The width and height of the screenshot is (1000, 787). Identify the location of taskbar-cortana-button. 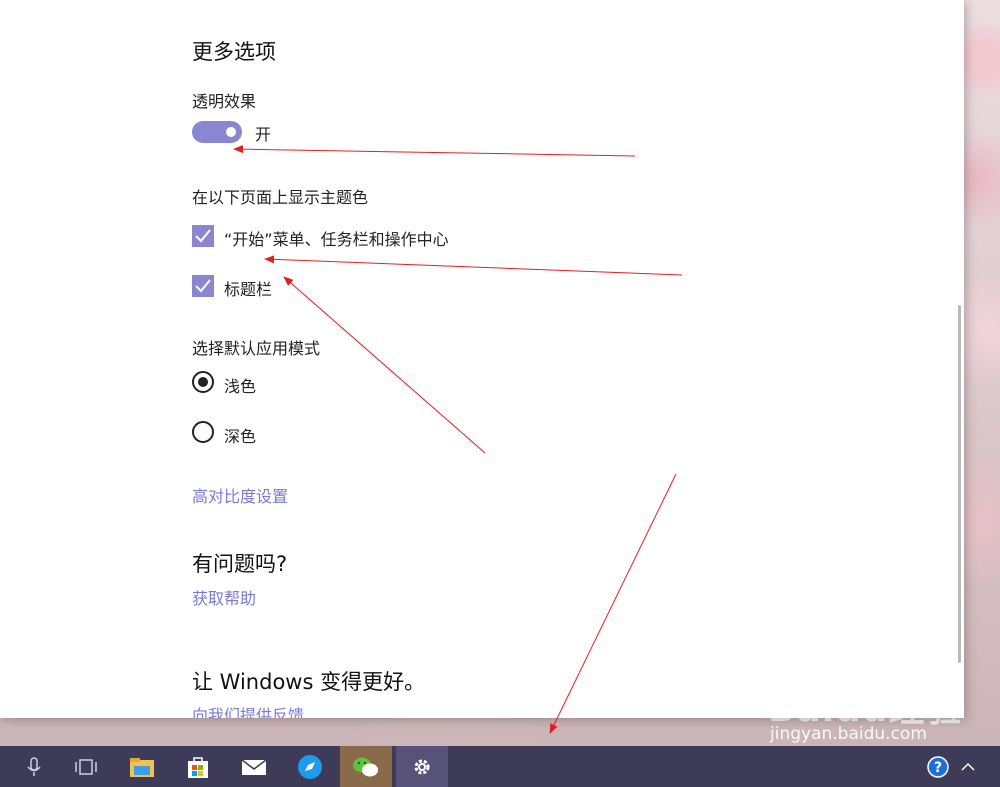
(34, 766).